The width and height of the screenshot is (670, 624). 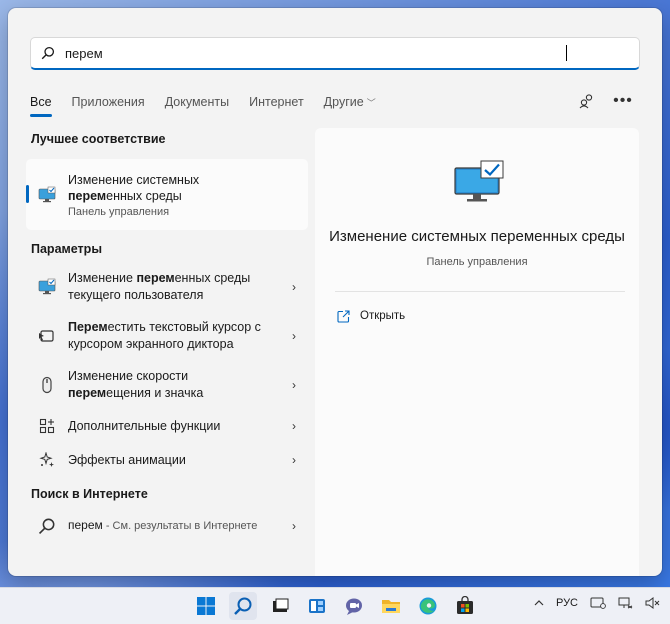 What do you see at coordinates (428, 606) in the screenshot?
I see `edge-icon` at bounding box center [428, 606].